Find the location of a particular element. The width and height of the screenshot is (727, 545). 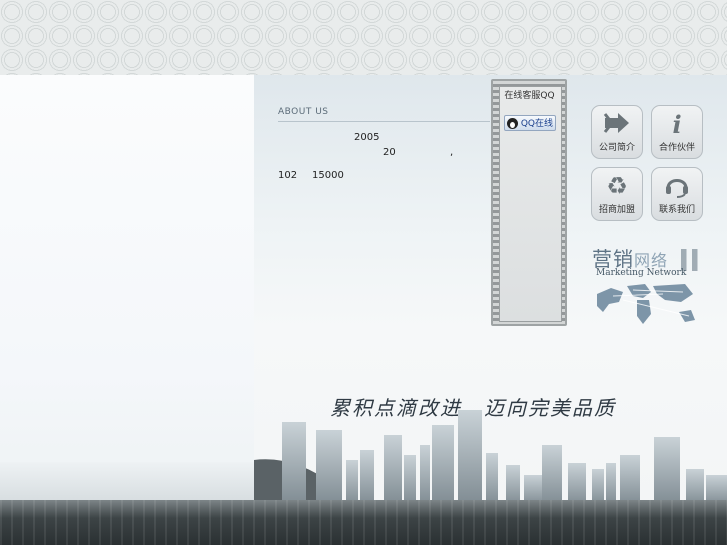

left-bottom-strip is located at coordinates (127, 481).